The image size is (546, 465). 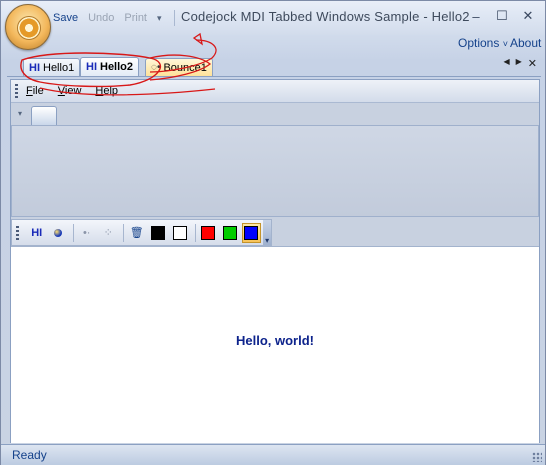 I want to click on resize-grip-icon, so click(x=537, y=457).